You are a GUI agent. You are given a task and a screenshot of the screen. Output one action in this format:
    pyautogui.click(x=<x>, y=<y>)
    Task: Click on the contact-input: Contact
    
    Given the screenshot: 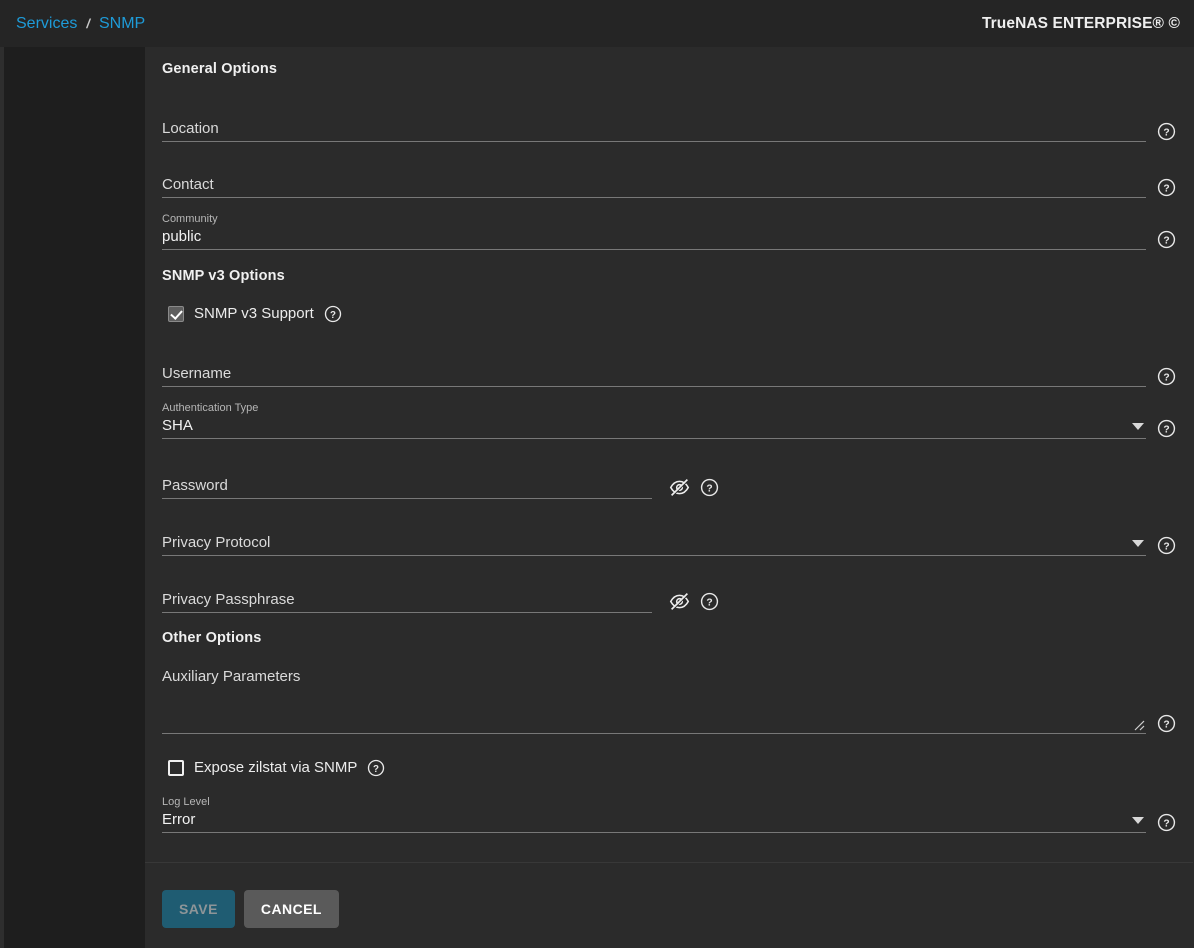 What is the action you would take?
    pyautogui.click(x=654, y=175)
    